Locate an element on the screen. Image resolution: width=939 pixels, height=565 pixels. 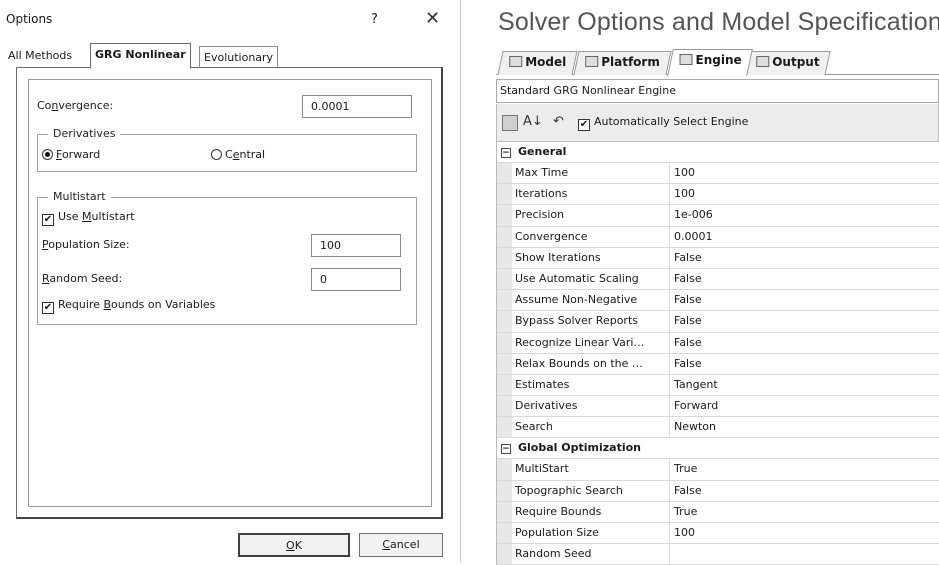
engine-icon is located at coordinates (686, 59).